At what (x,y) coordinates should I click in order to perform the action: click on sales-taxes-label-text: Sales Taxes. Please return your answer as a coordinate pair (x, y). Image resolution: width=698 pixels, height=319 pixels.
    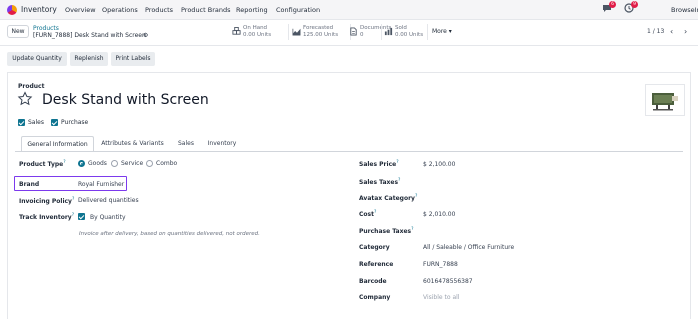
    Looking at the image, I should click on (379, 182).